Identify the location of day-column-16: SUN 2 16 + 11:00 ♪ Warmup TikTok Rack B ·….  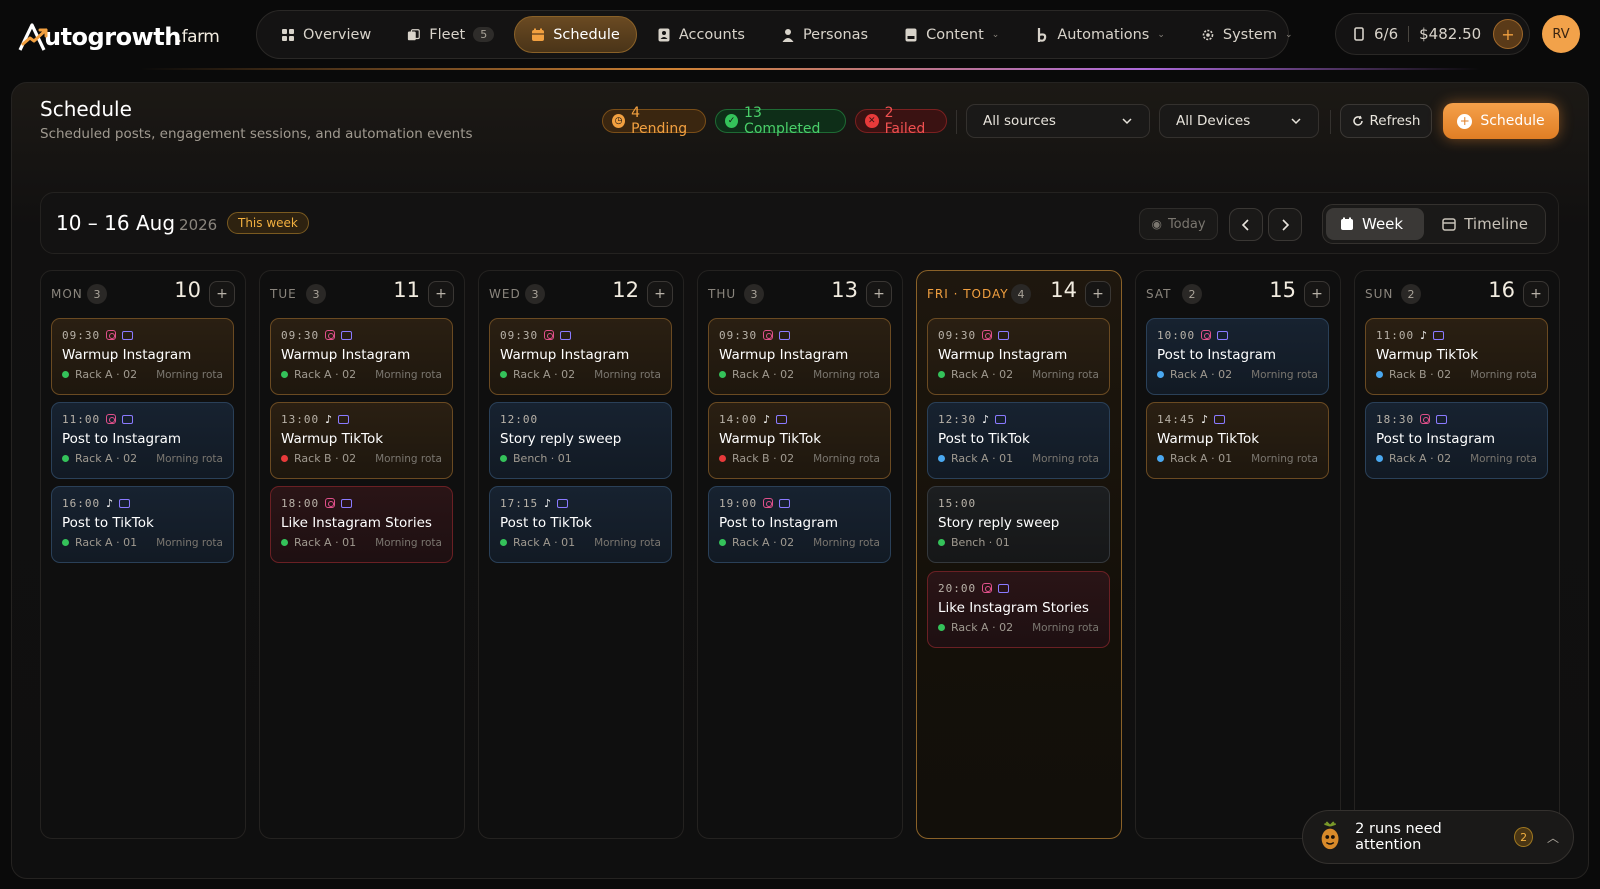
(1457, 554).